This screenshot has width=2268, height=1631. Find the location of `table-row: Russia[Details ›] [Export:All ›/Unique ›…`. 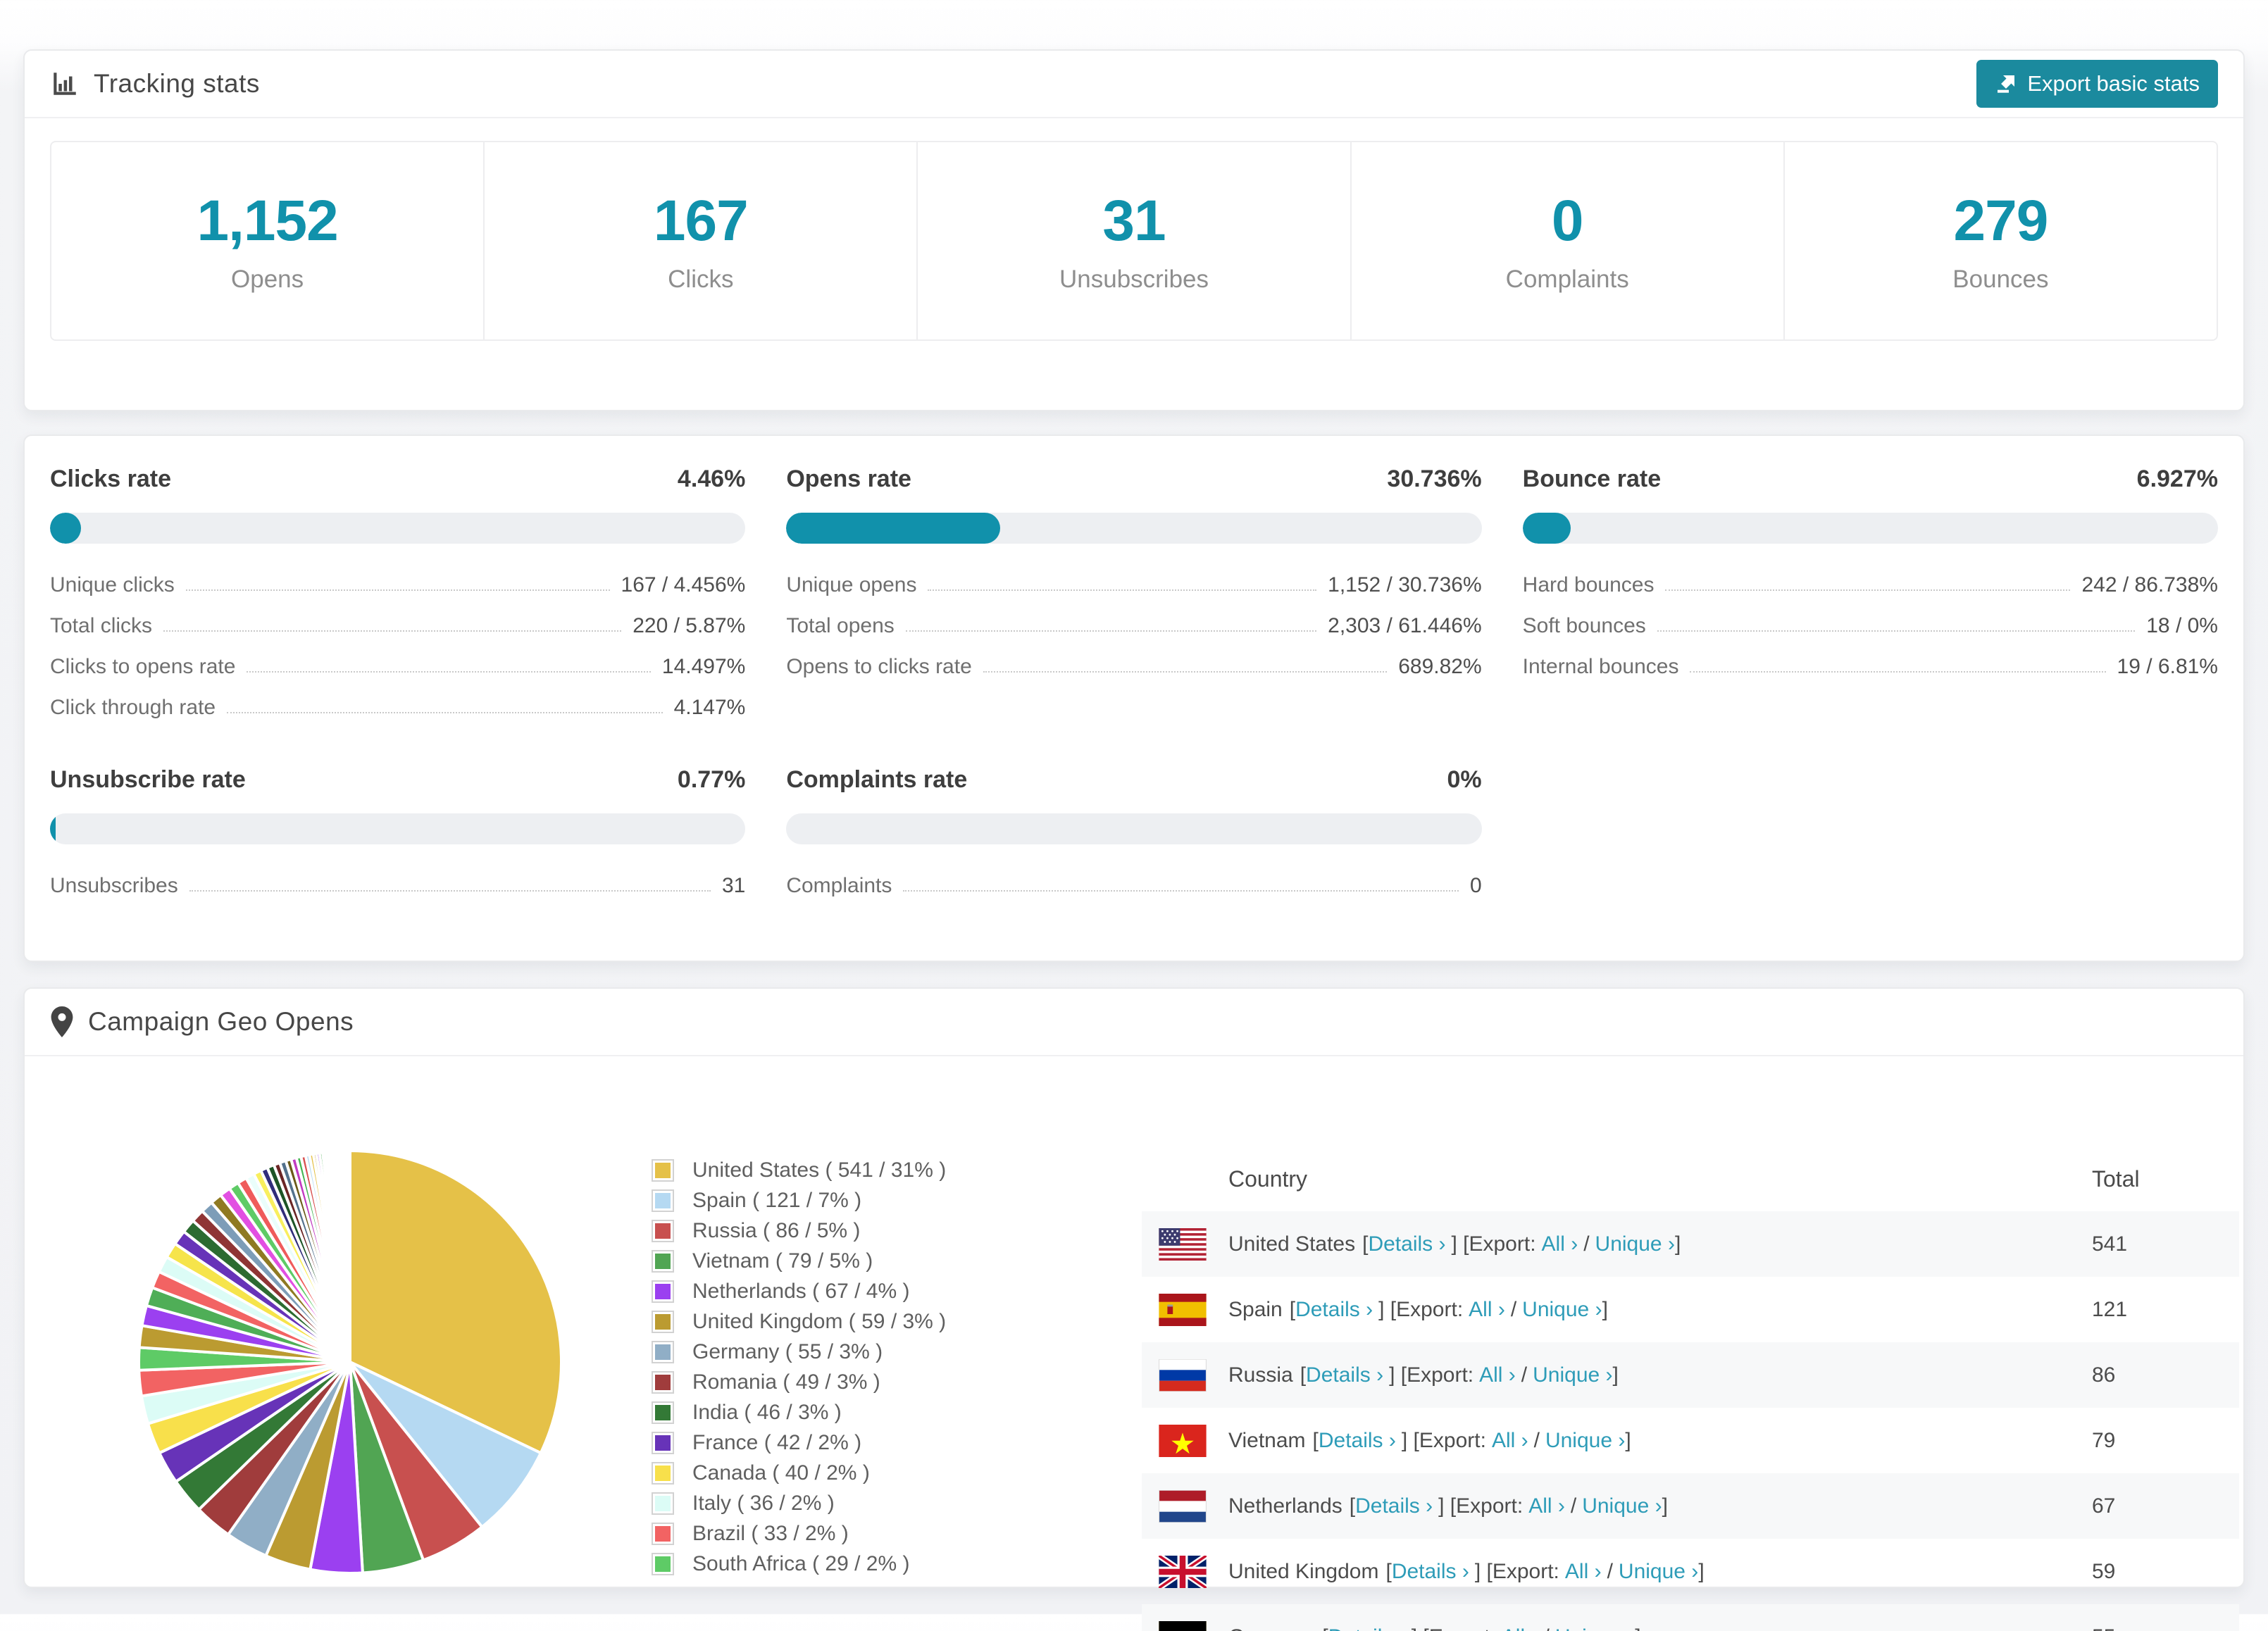

table-row: Russia[Details ›] [Export:All ›/Unique ›… is located at coordinates (1690, 1375).